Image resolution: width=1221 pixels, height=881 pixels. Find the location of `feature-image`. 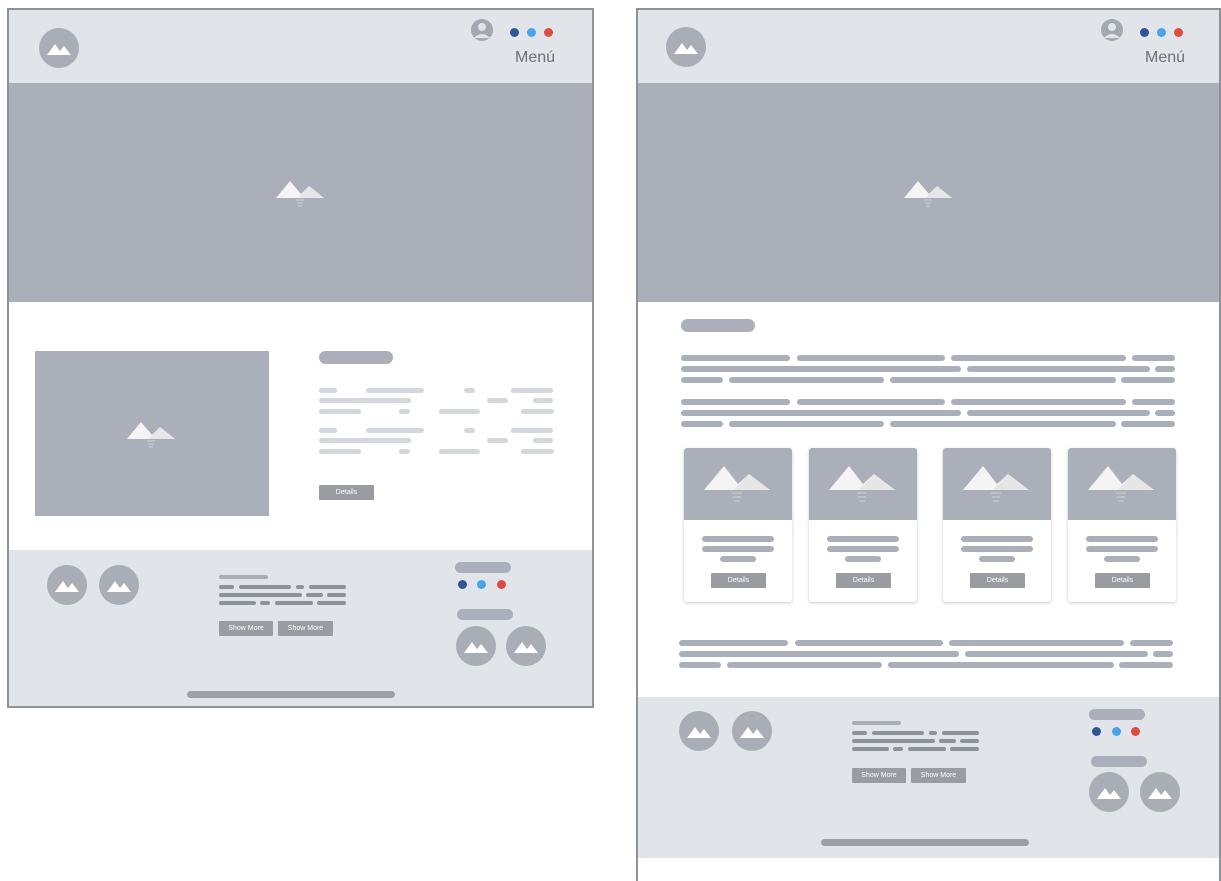

feature-image is located at coordinates (152, 433).